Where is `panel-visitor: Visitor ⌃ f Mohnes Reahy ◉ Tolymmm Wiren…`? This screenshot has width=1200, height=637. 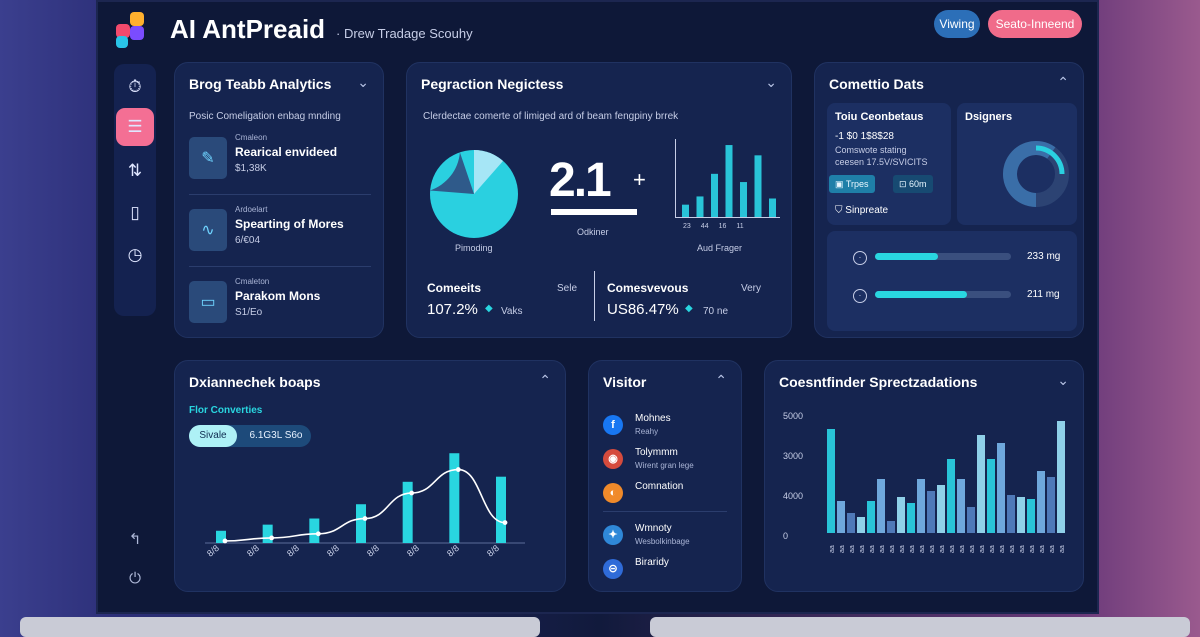
panel-visitor: Visitor ⌃ f Mohnes Reahy ◉ Tolymmm Wiren… is located at coordinates (665, 476).